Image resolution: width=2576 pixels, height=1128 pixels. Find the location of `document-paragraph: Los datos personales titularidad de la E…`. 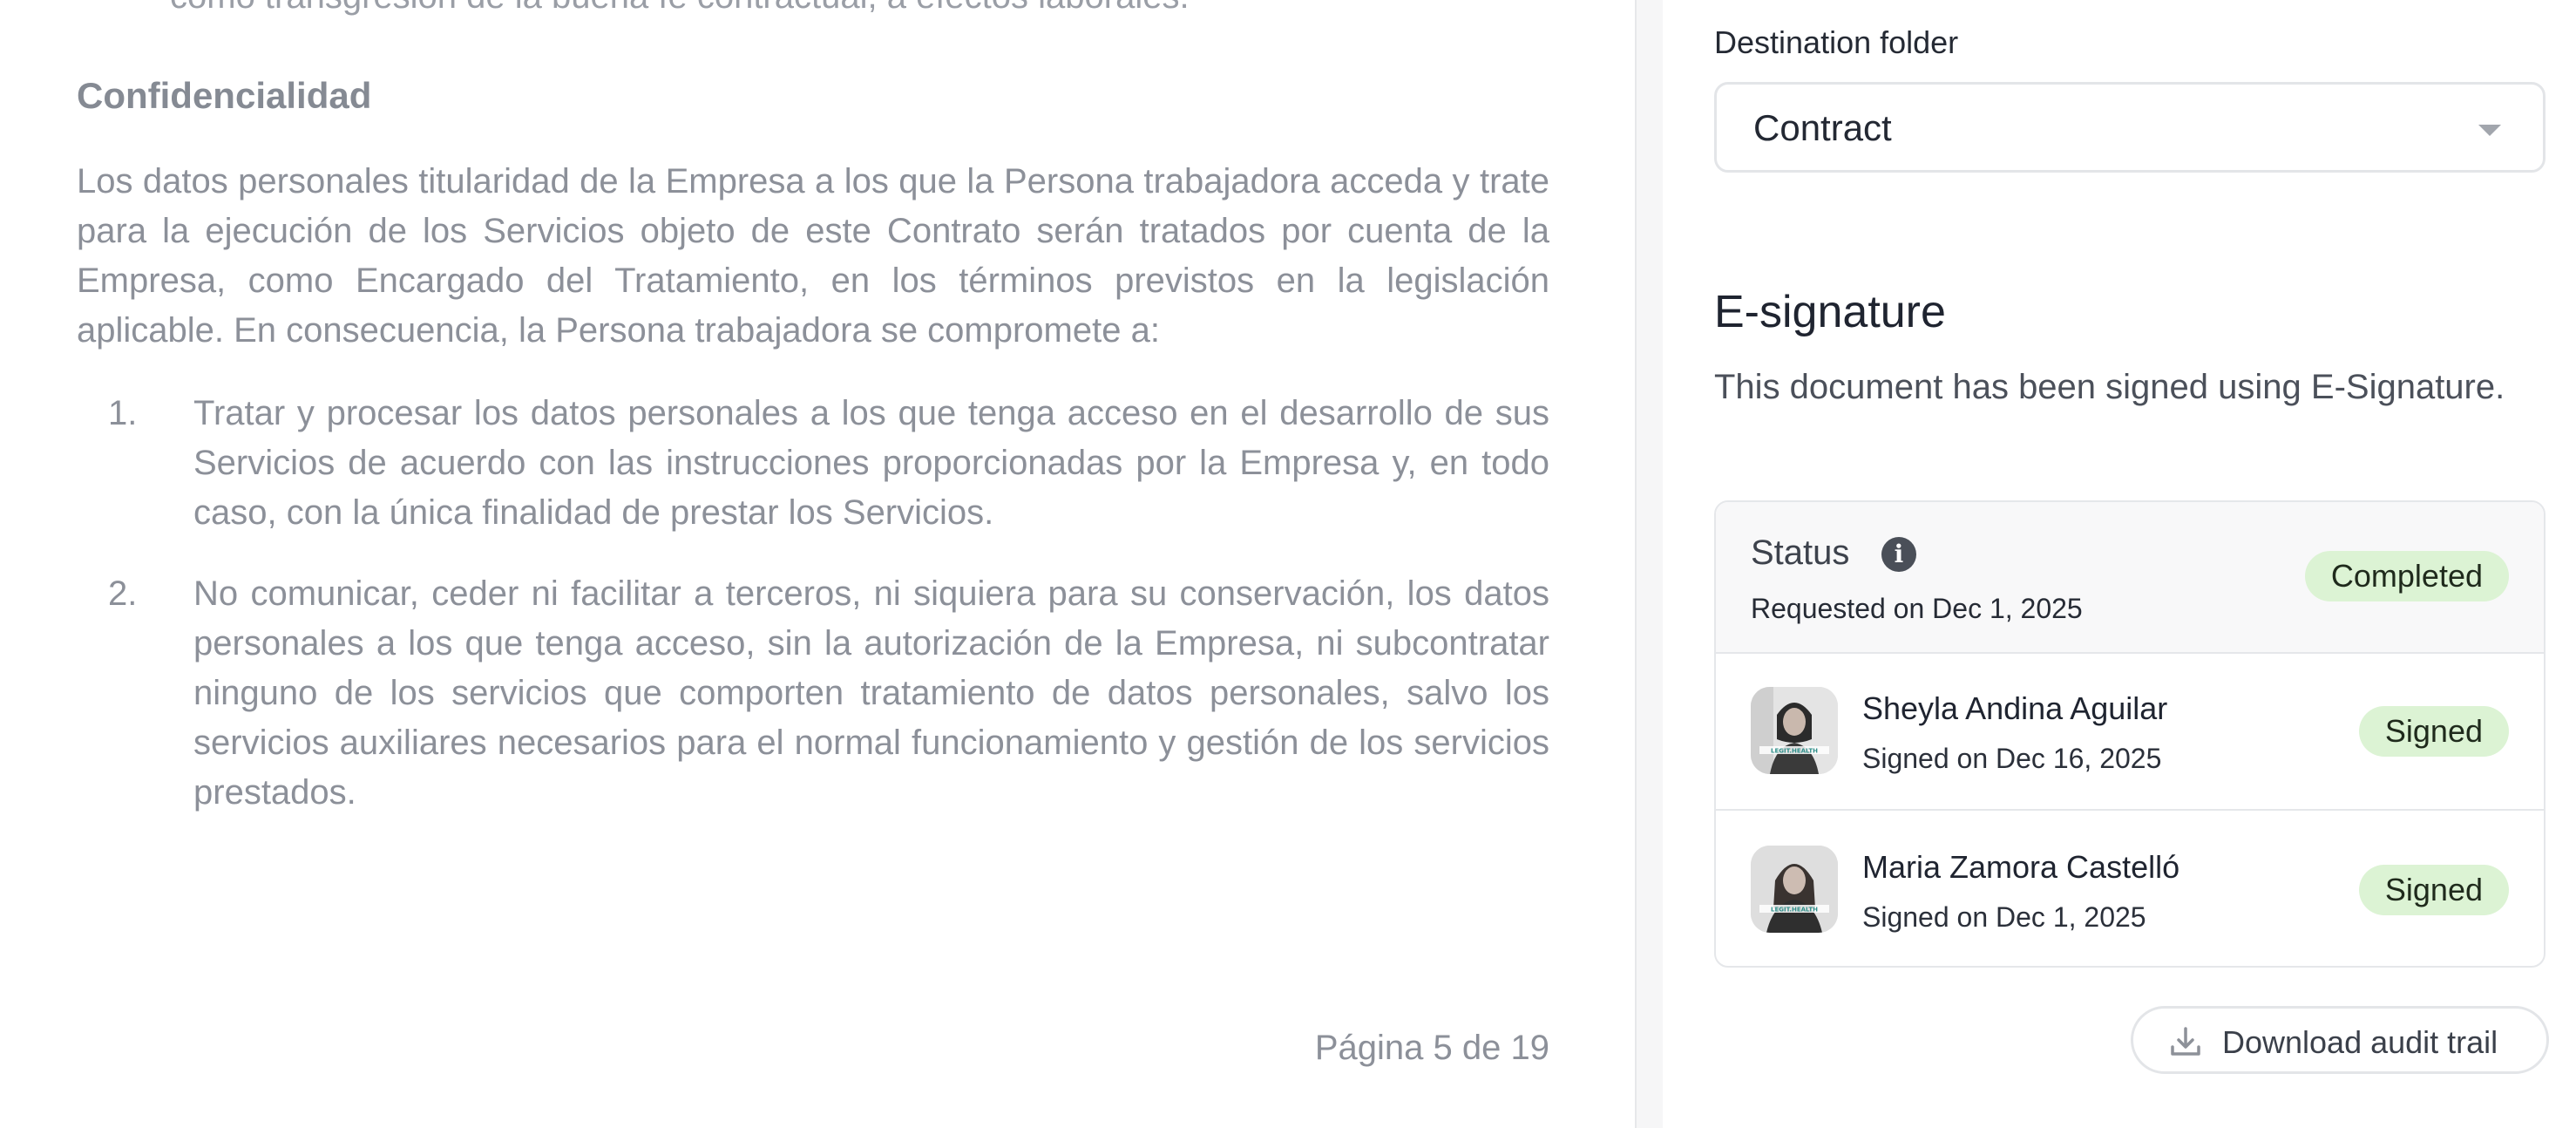

document-paragraph: Los datos personales titularidad de la E… is located at coordinates (813, 256).